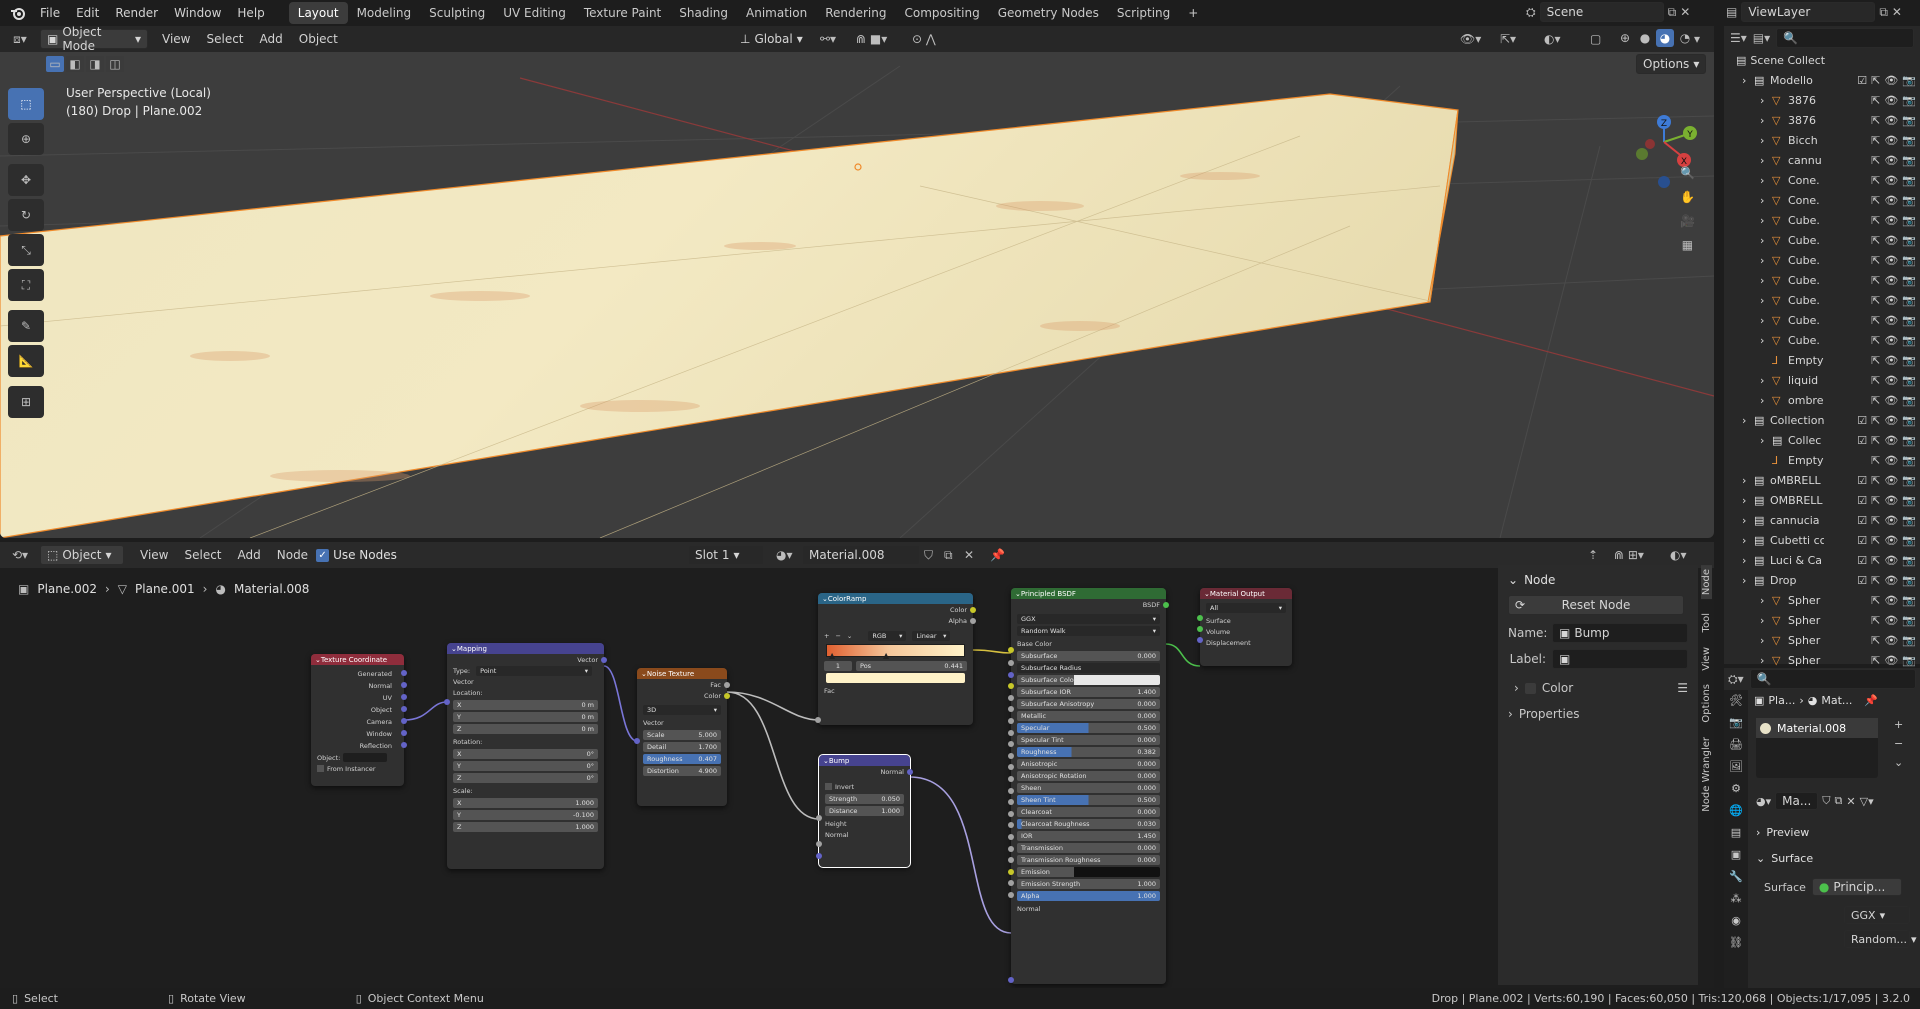 The width and height of the screenshot is (1920, 1009). Describe the element at coordinates (1200, 629) in the screenshot. I see `socket-volume-in` at that location.